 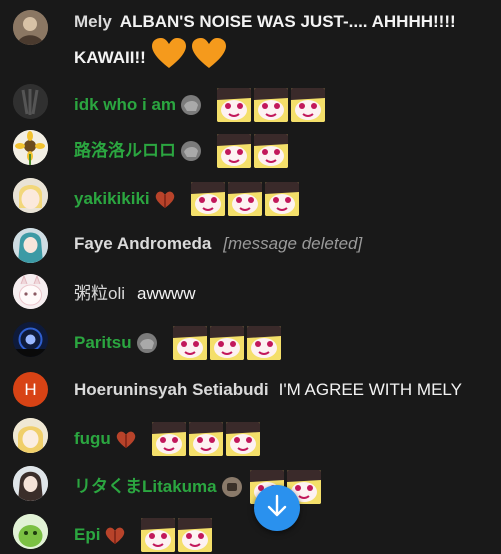 I want to click on chat-message: idk who i am, so click(x=250, y=102).